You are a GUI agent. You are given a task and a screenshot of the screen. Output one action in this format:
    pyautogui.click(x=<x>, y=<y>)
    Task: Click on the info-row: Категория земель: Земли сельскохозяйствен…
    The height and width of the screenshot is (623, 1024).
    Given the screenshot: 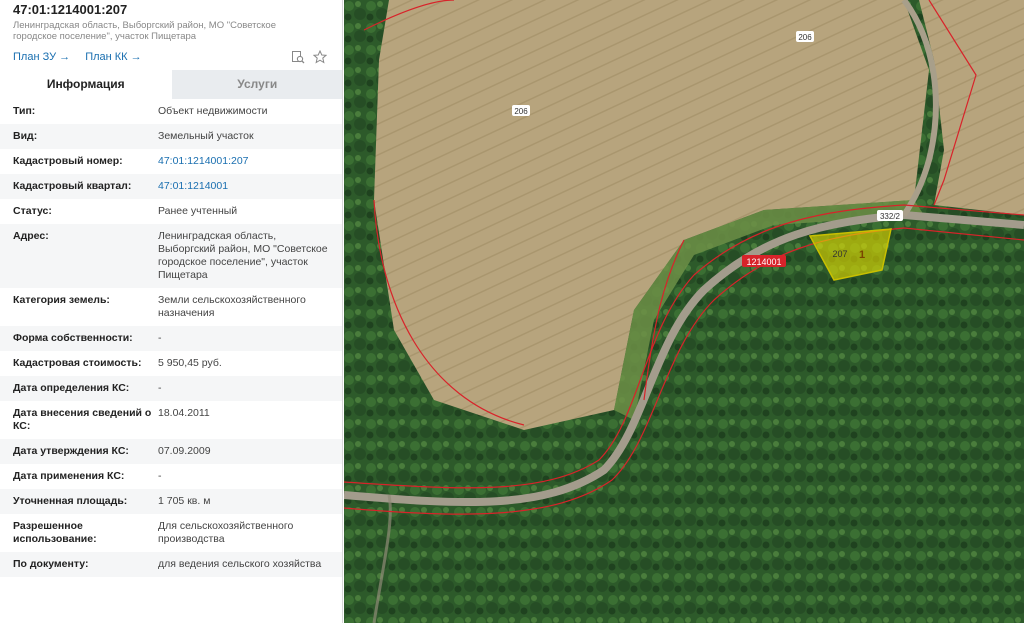 What is the action you would take?
    pyautogui.click(x=171, y=307)
    